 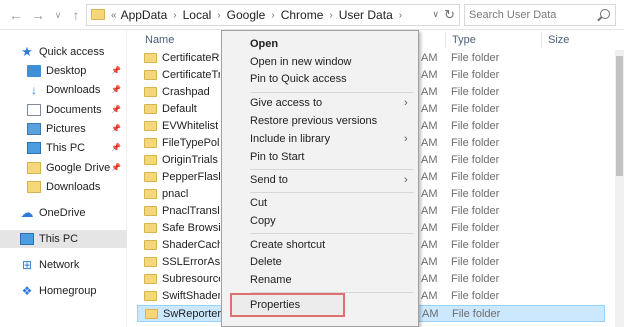 What do you see at coordinates (59, 265) in the screenshot?
I see `sidebar-item-label: Network` at bounding box center [59, 265].